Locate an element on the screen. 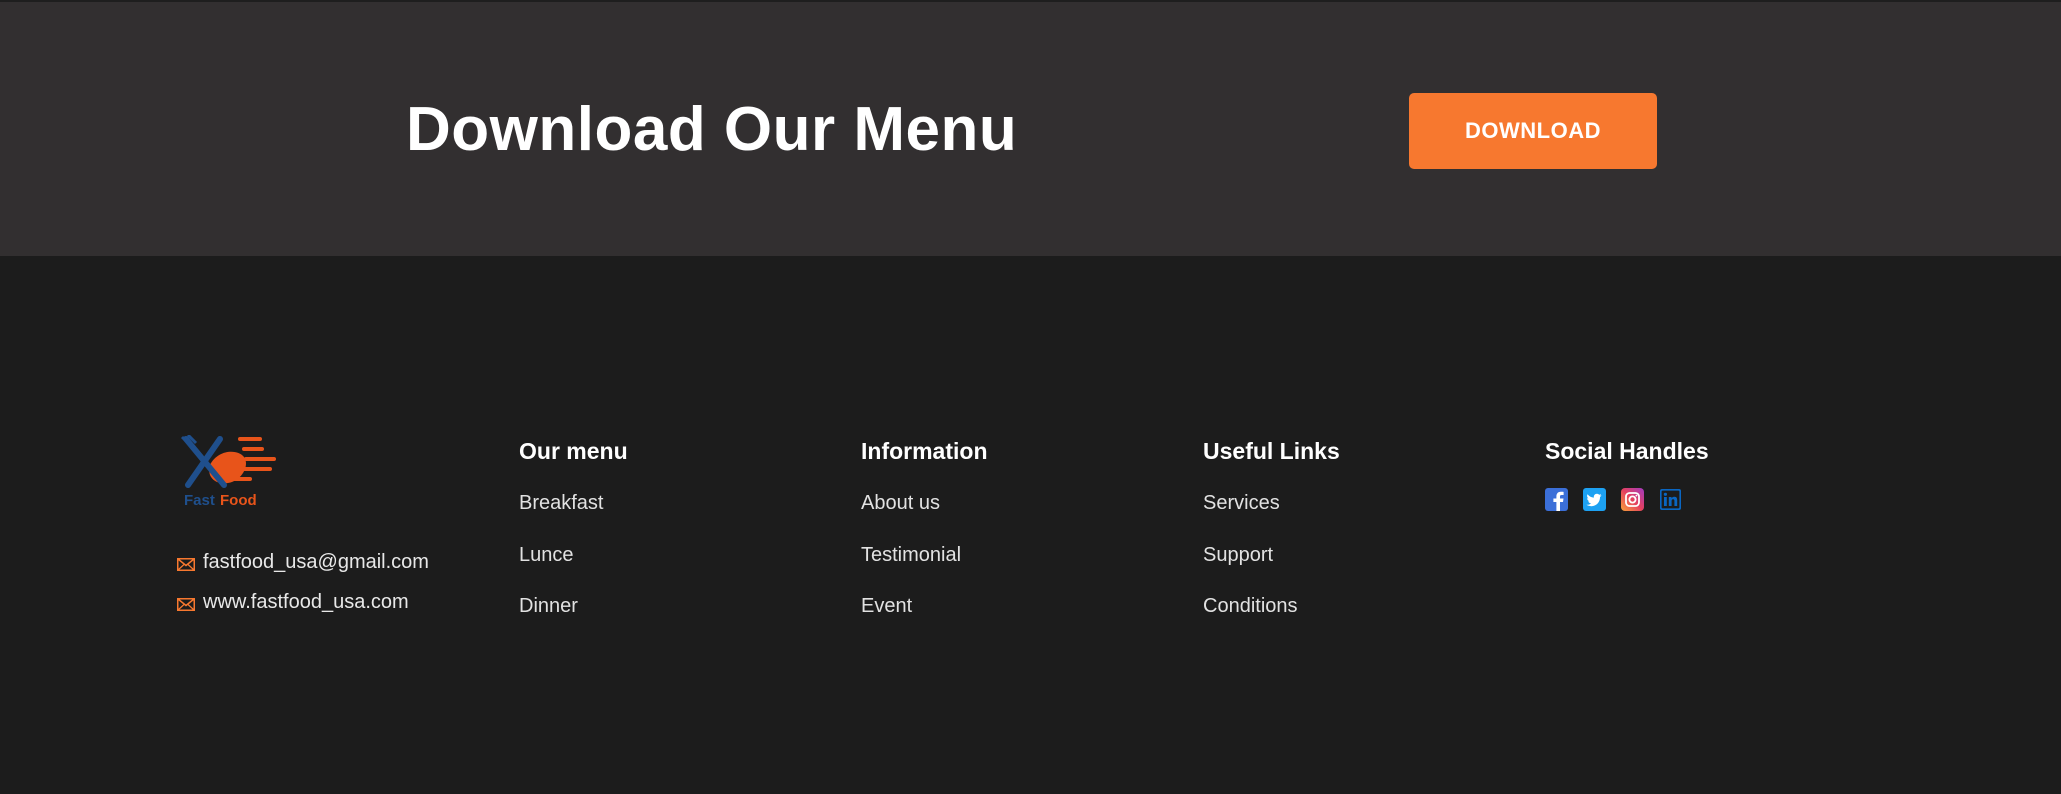  linkedin-icon is located at coordinates (1670, 499).